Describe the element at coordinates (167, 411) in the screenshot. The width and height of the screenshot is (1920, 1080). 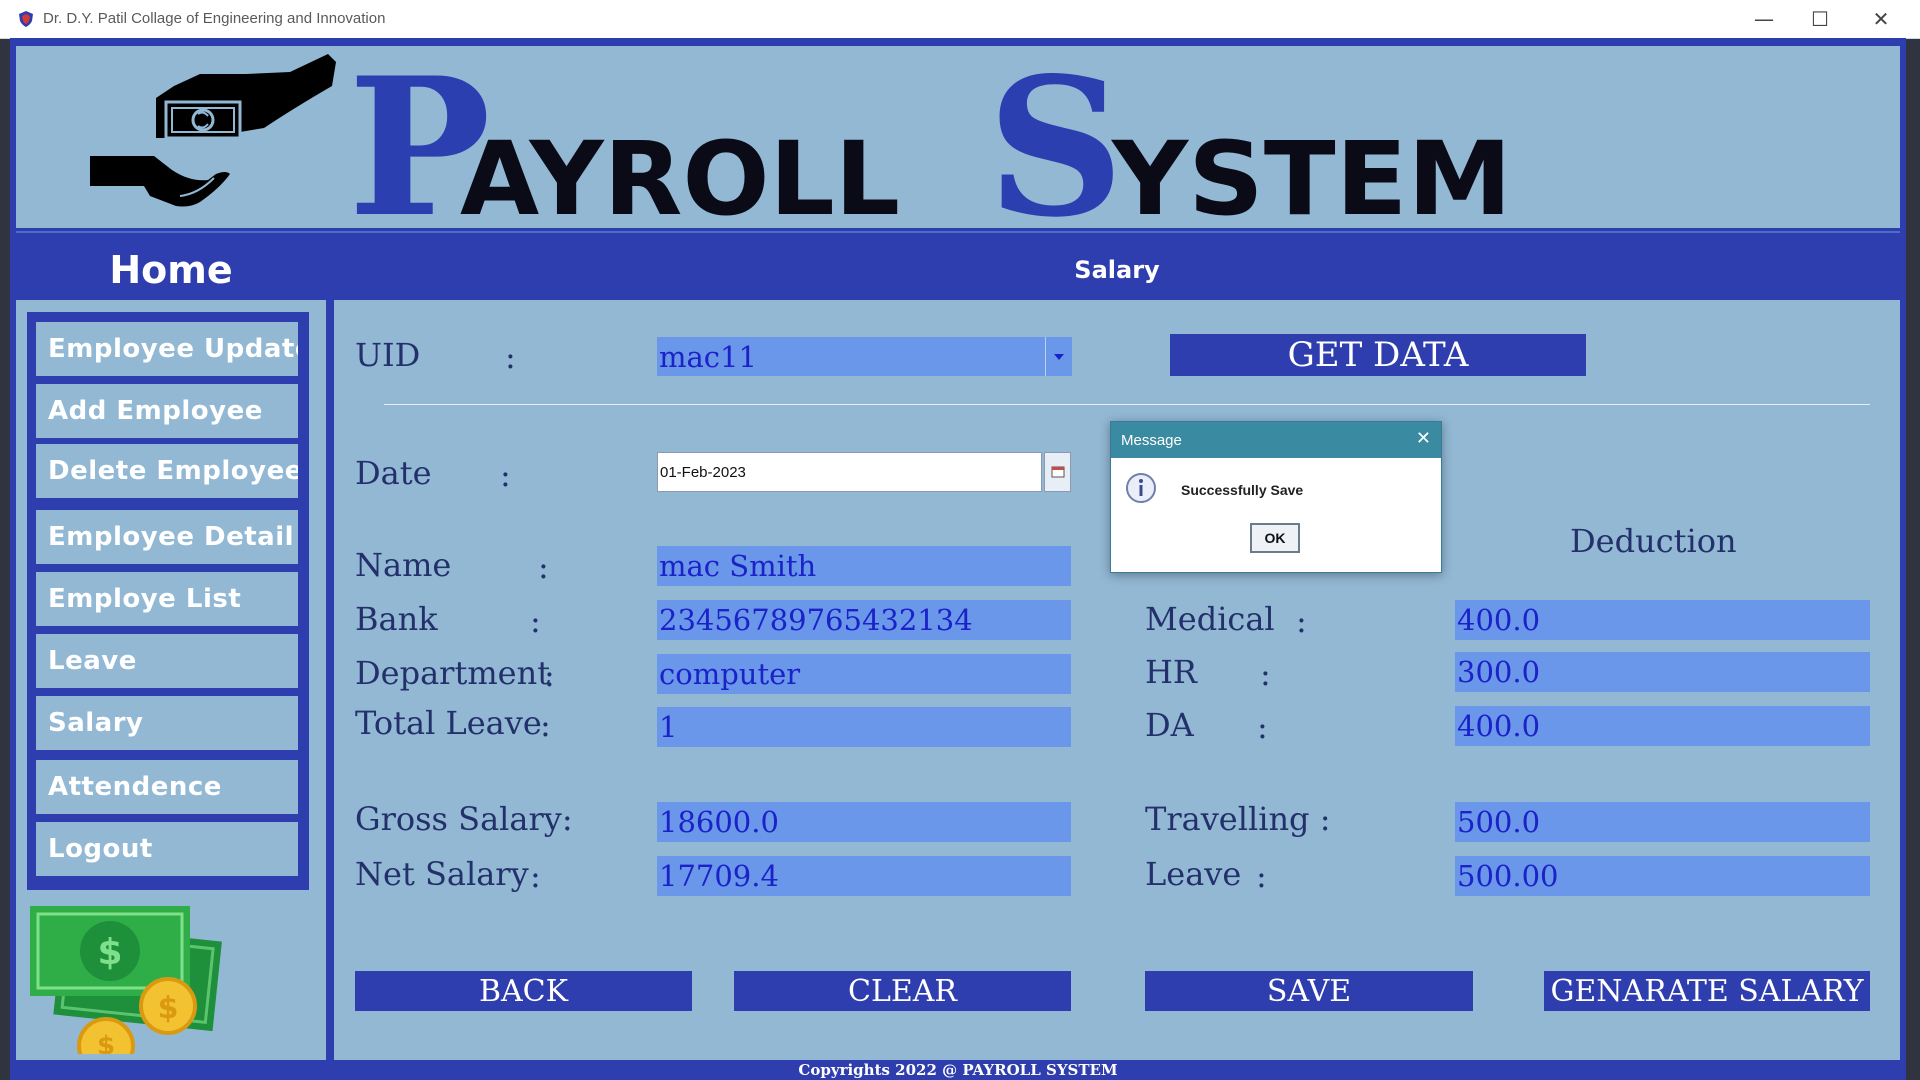
I see `sidebar-item-add-employee: Add Employee` at that location.